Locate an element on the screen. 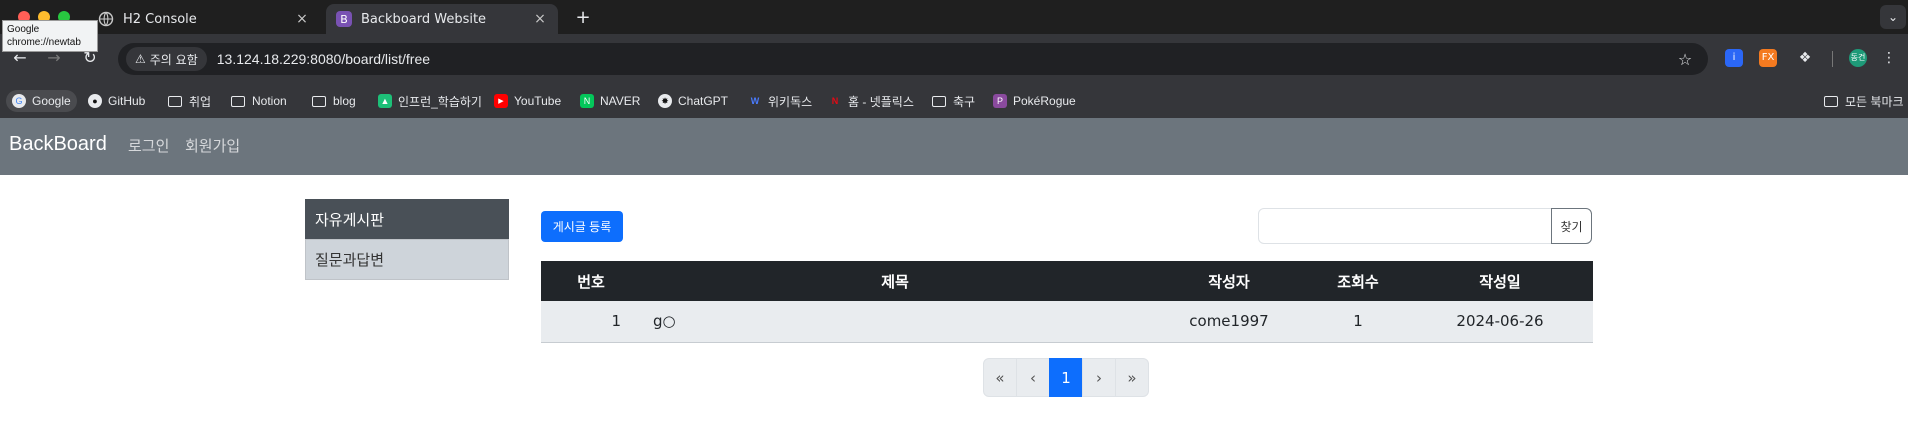  extension-icon: FX is located at coordinates (1768, 58).